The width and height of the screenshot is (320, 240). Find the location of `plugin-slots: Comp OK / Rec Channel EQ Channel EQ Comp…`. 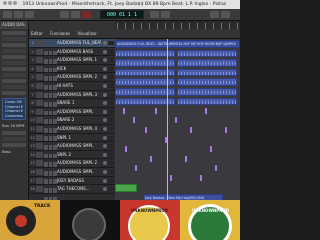

plugin-slots: Comp OK / Rec Channel EQ Channel EQ Comp… is located at coordinates (14, 109).